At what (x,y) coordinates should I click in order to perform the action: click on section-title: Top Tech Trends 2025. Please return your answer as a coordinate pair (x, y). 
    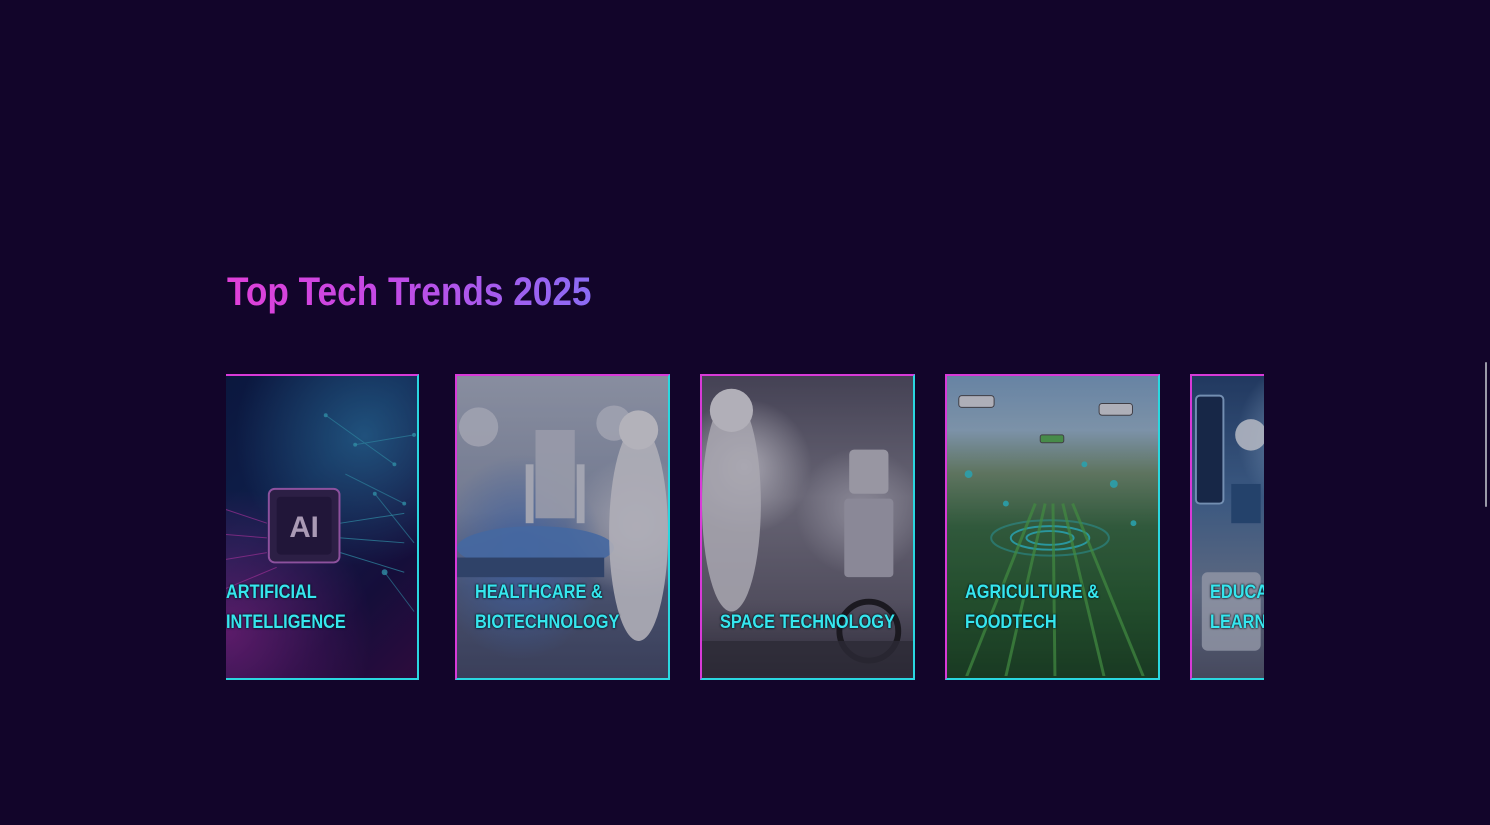
    Looking at the image, I should click on (409, 292).